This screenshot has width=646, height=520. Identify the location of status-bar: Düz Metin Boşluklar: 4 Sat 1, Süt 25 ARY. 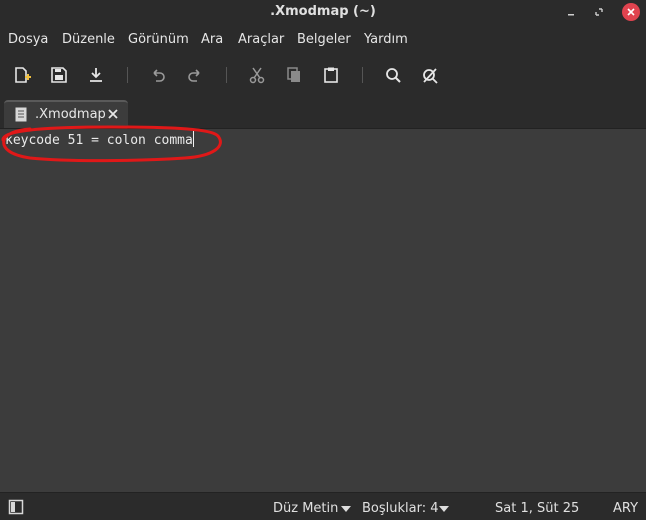
(323, 506).